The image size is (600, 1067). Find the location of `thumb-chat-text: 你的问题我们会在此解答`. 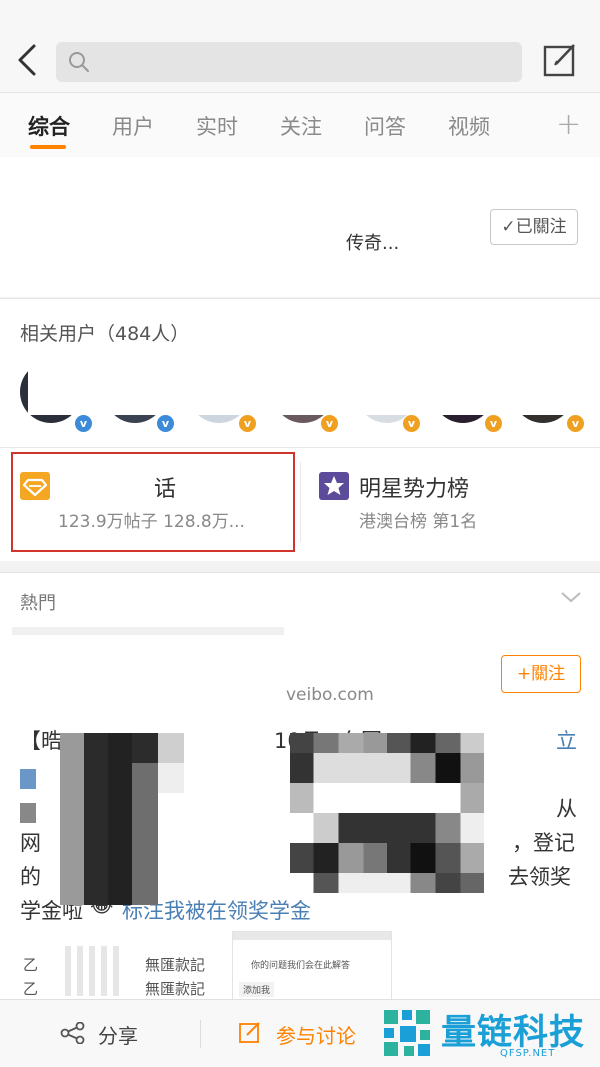

thumb-chat-text: 你的问题我们会在此解答 is located at coordinates (301, 966).